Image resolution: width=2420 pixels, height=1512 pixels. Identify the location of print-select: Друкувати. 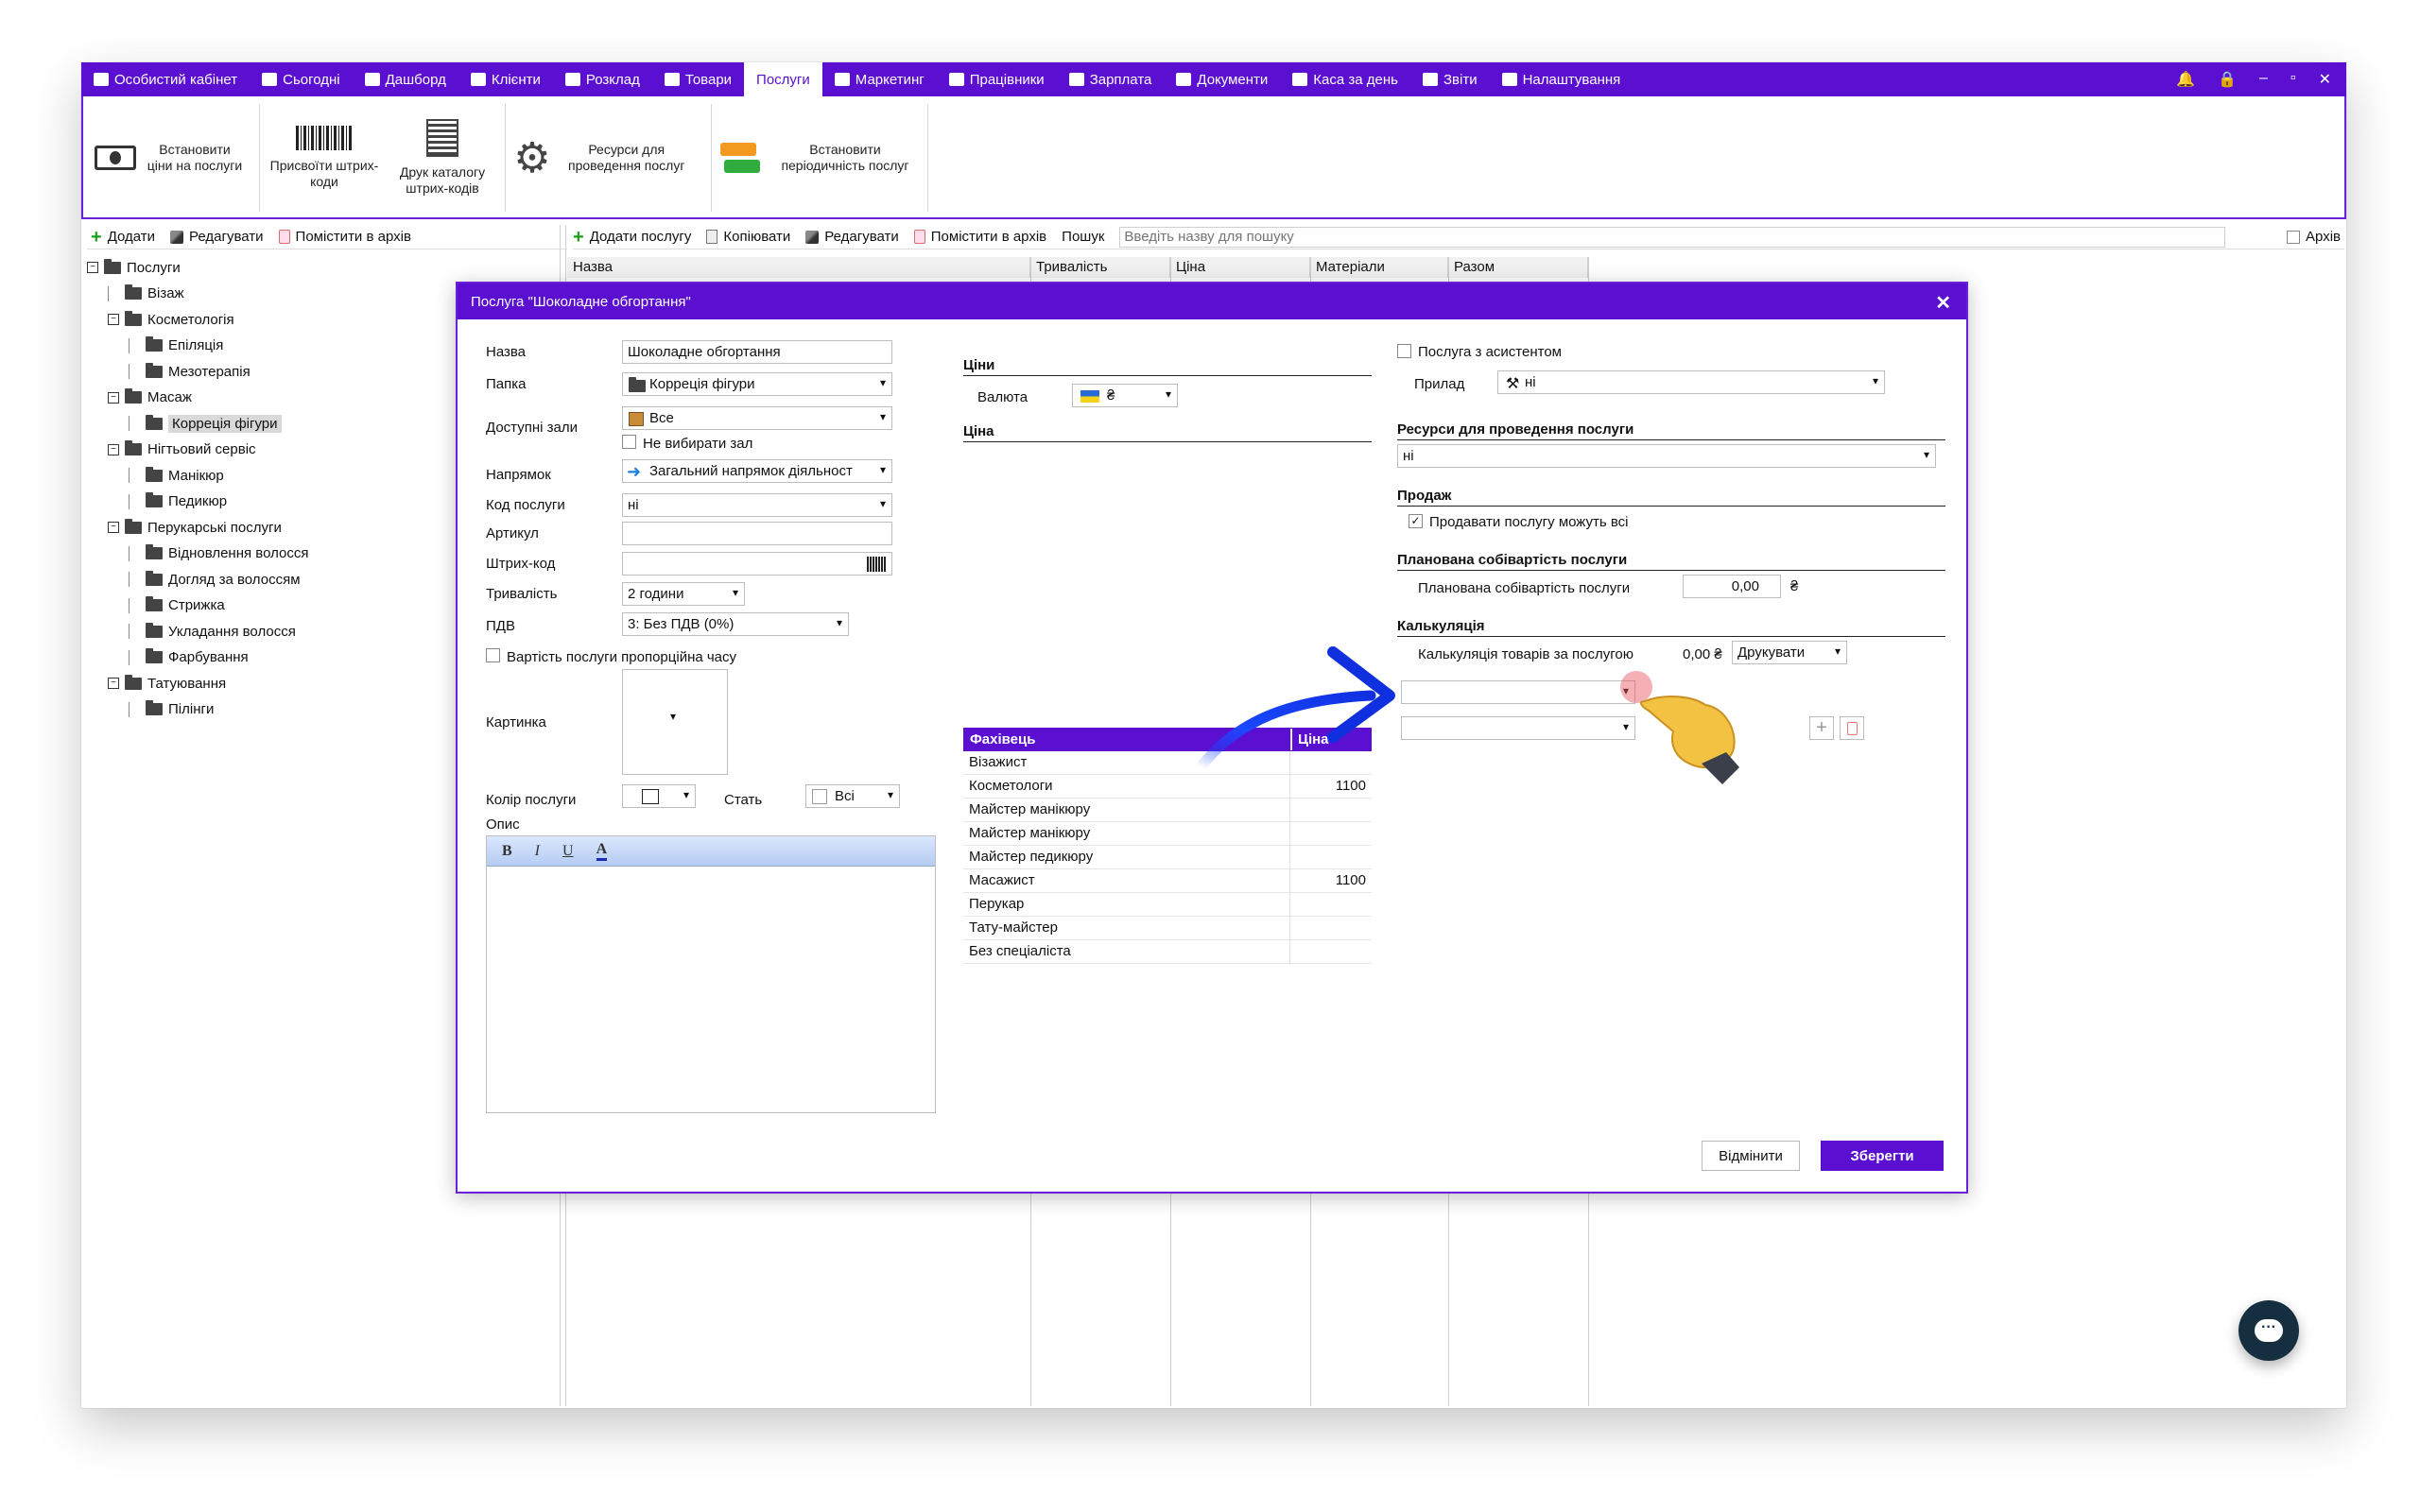
(1789, 652).